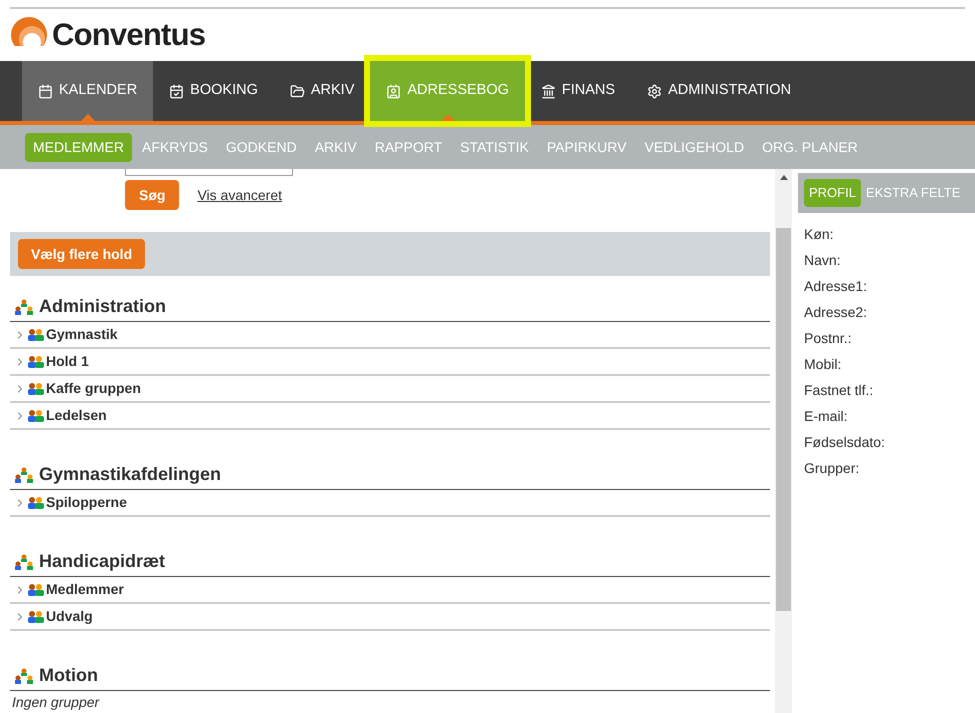  I want to click on profile-tab: PROFIL, so click(832, 193).